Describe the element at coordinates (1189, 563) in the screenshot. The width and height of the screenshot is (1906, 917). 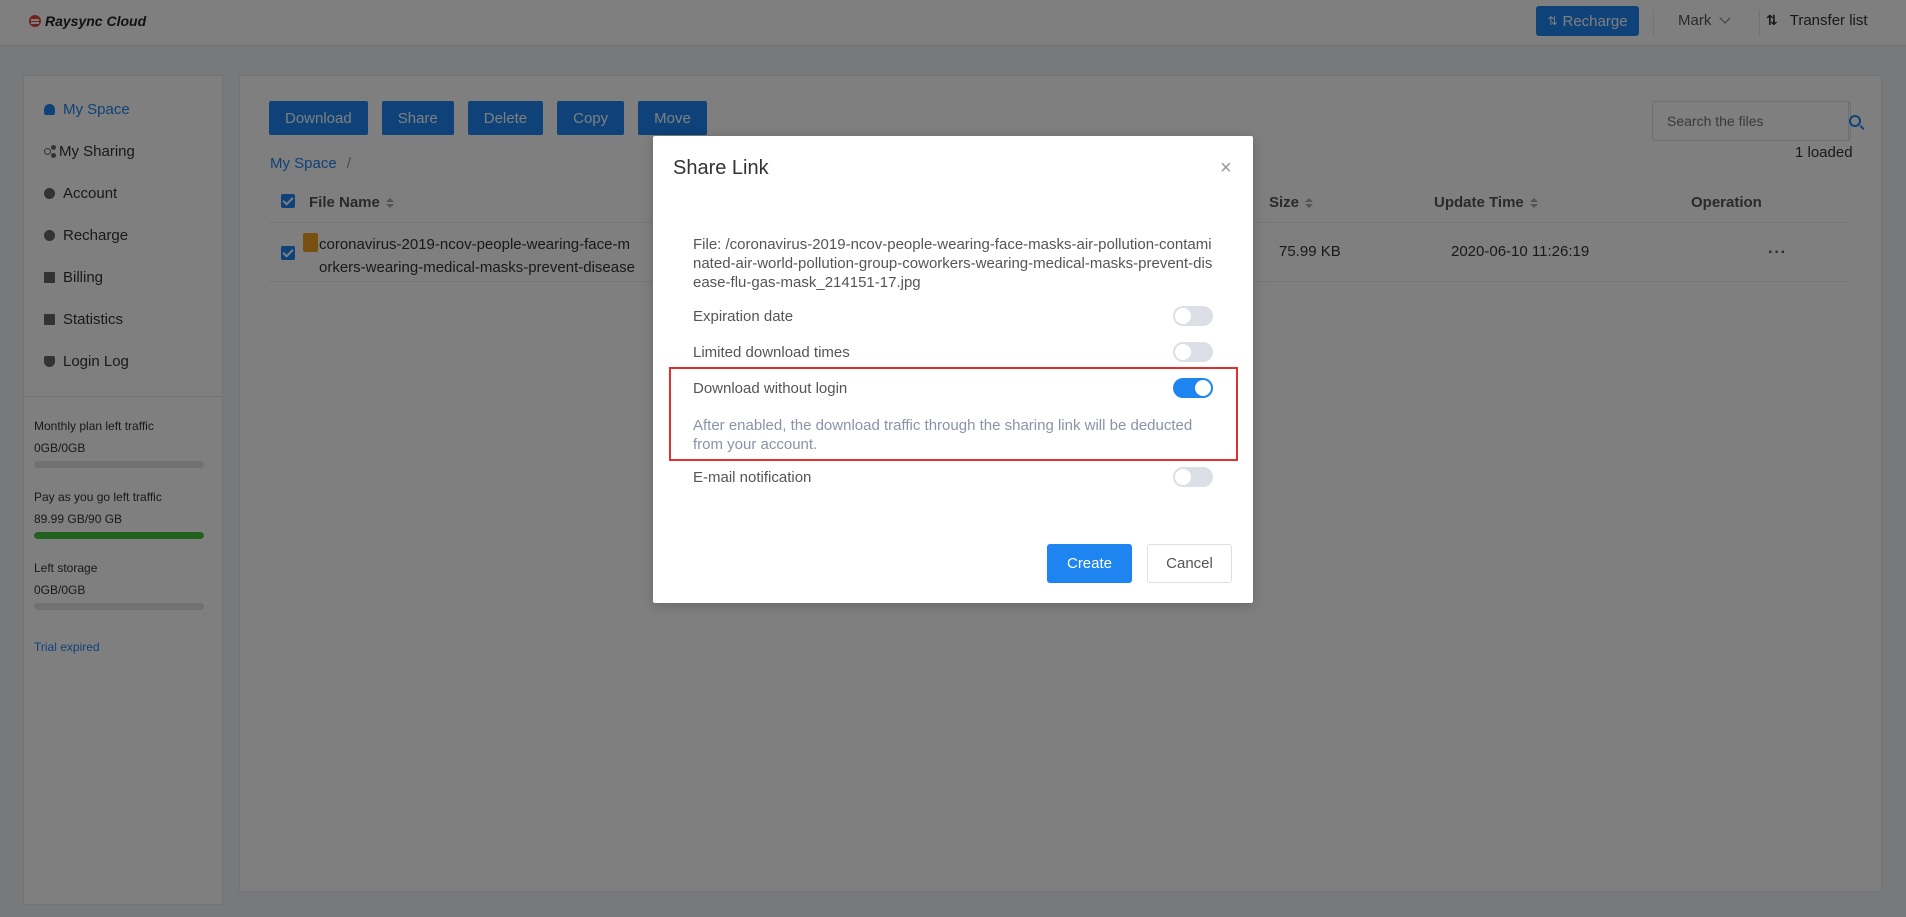
I see `cancel-button: Cancel` at that location.